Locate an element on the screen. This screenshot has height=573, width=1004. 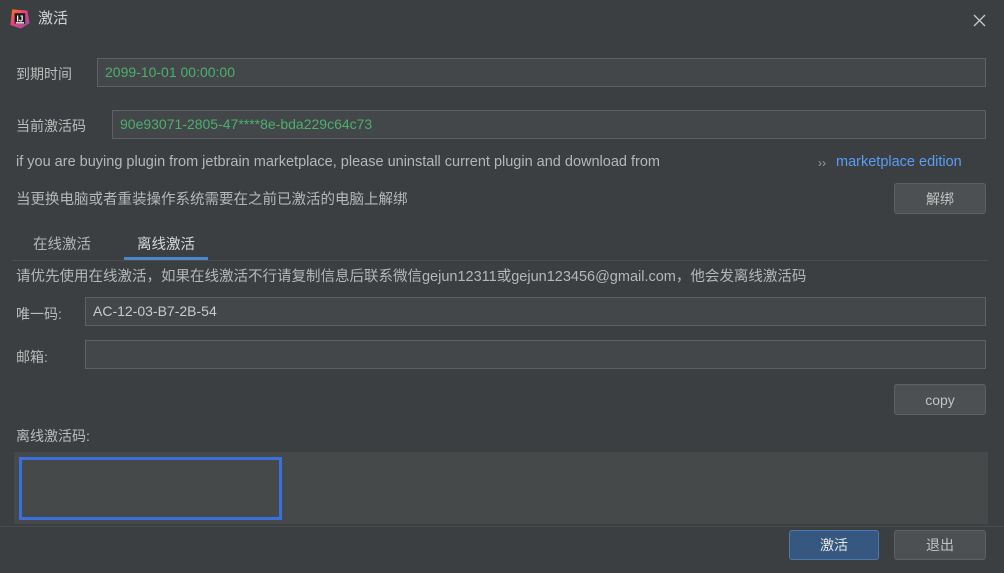
activate-button: 激活 is located at coordinates (834, 545).